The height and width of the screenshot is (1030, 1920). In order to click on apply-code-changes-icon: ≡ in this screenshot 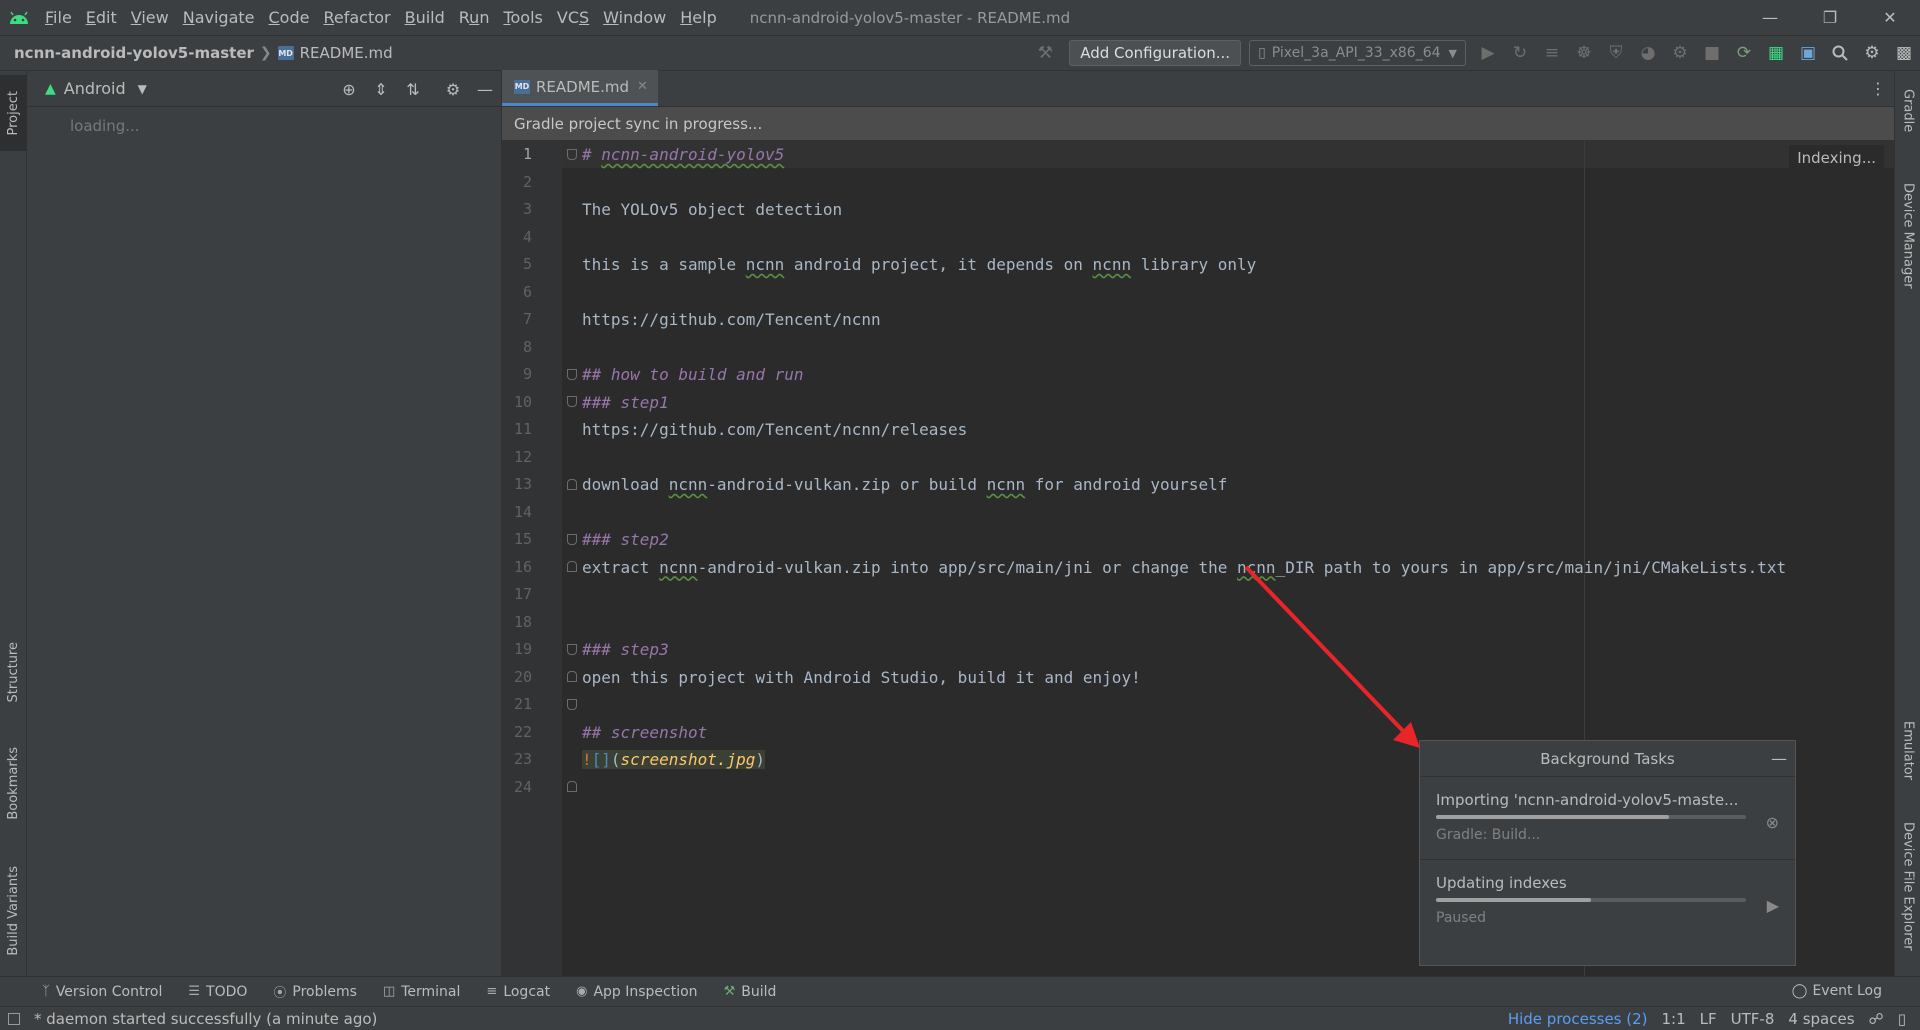, I will do `click(1552, 53)`.